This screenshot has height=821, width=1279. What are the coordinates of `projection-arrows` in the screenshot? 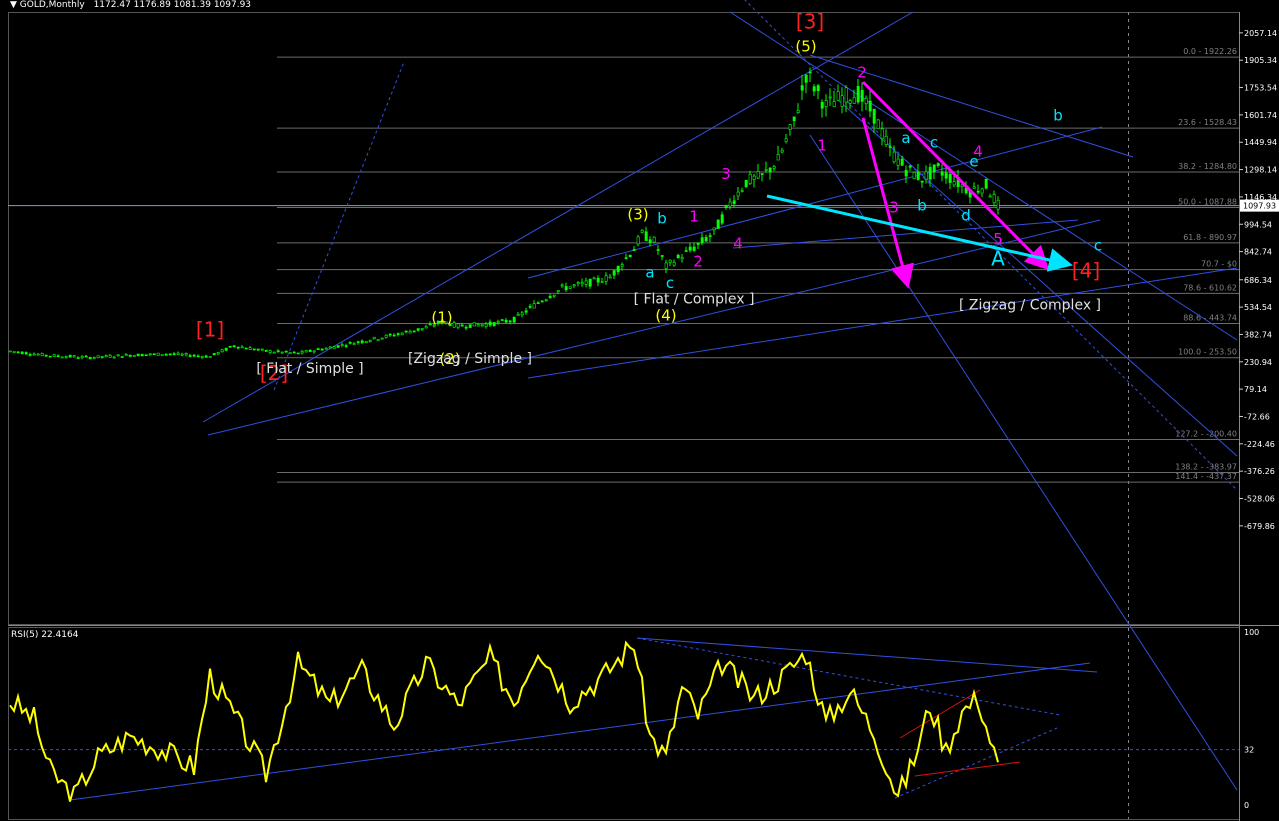 It's located at (919, 184).